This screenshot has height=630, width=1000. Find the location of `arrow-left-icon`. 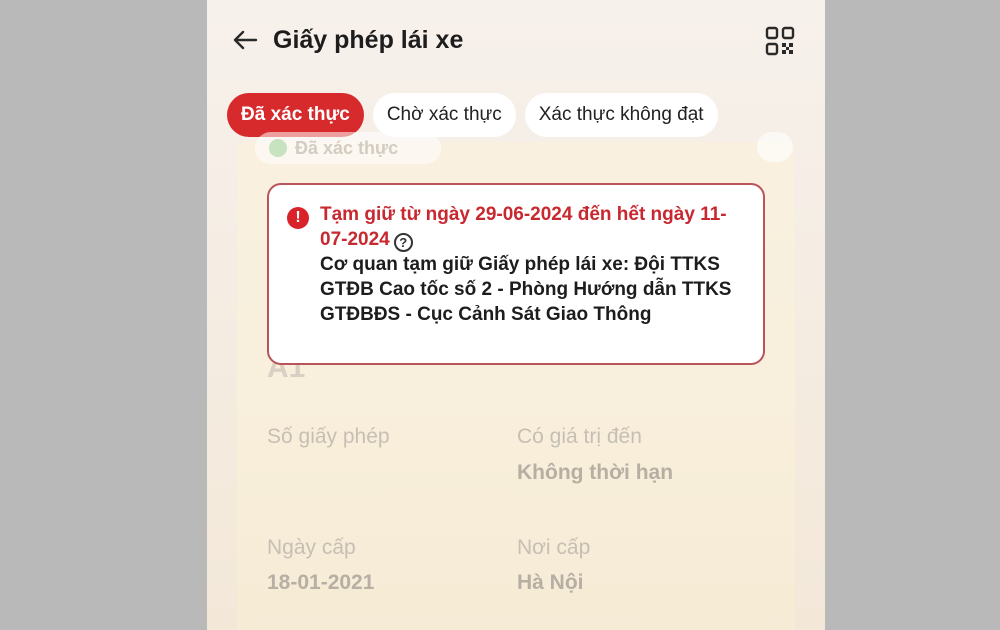

arrow-left-icon is located at coordinates (245, 40).